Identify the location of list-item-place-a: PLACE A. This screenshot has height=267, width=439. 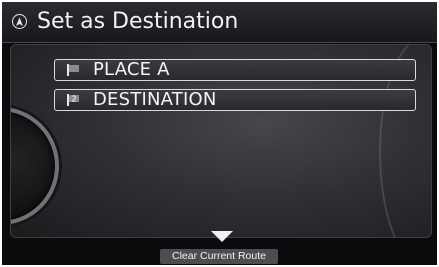
(235, 70).